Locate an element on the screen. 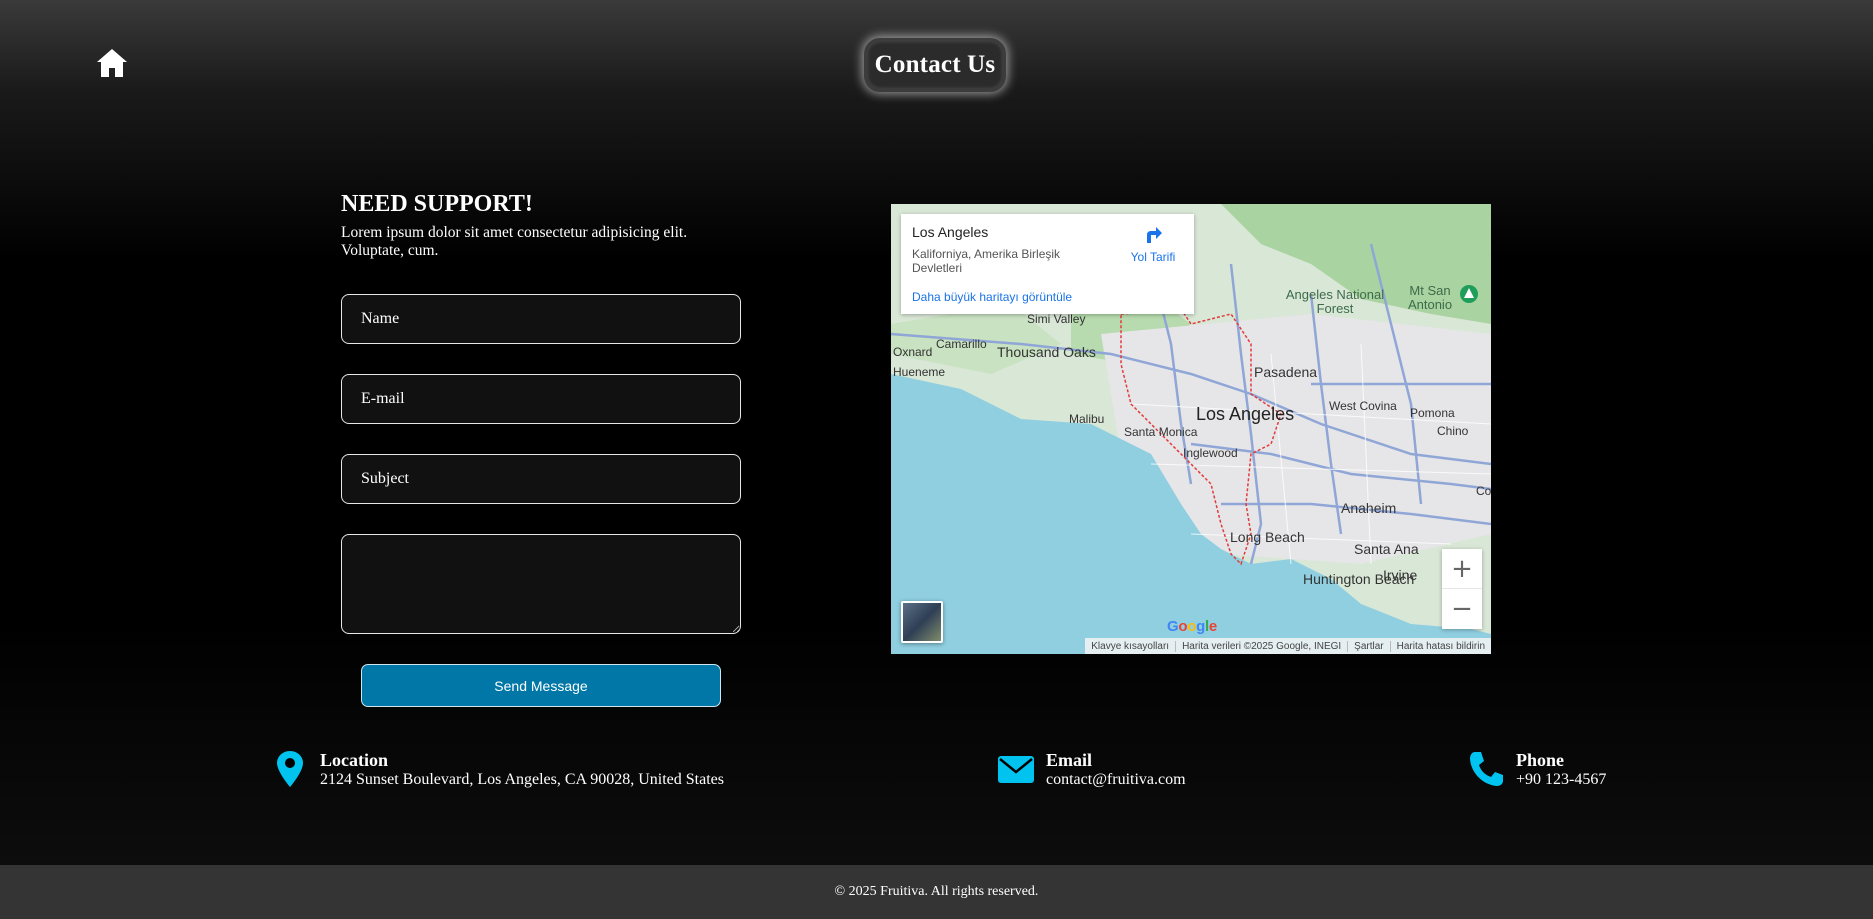 Image resolution: width=1873 pixels, height=919 pixels. map-data-credit: Harita verileri ©2025 Google, INEGI is located at coordinates (1261, 646).